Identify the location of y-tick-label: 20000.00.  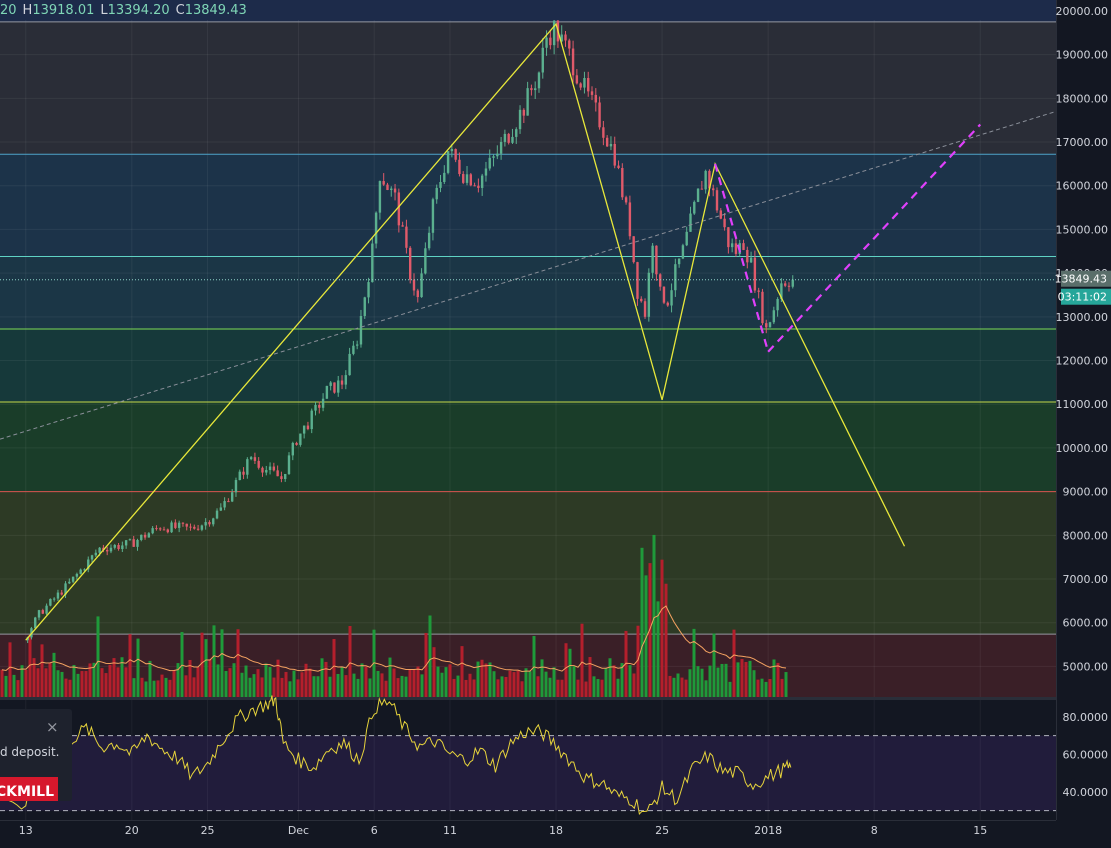
(1082, 11).